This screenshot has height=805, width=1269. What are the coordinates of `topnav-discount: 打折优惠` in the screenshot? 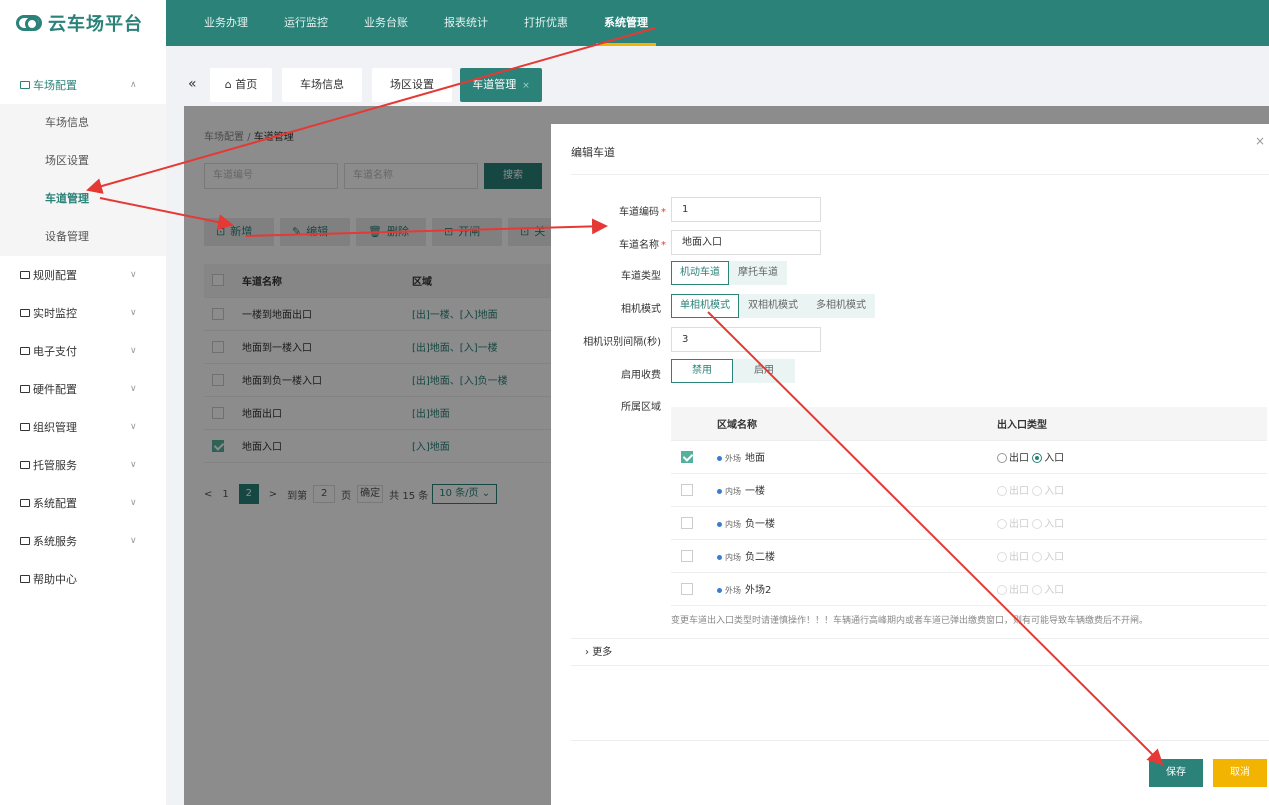 It's located at (546, 23).